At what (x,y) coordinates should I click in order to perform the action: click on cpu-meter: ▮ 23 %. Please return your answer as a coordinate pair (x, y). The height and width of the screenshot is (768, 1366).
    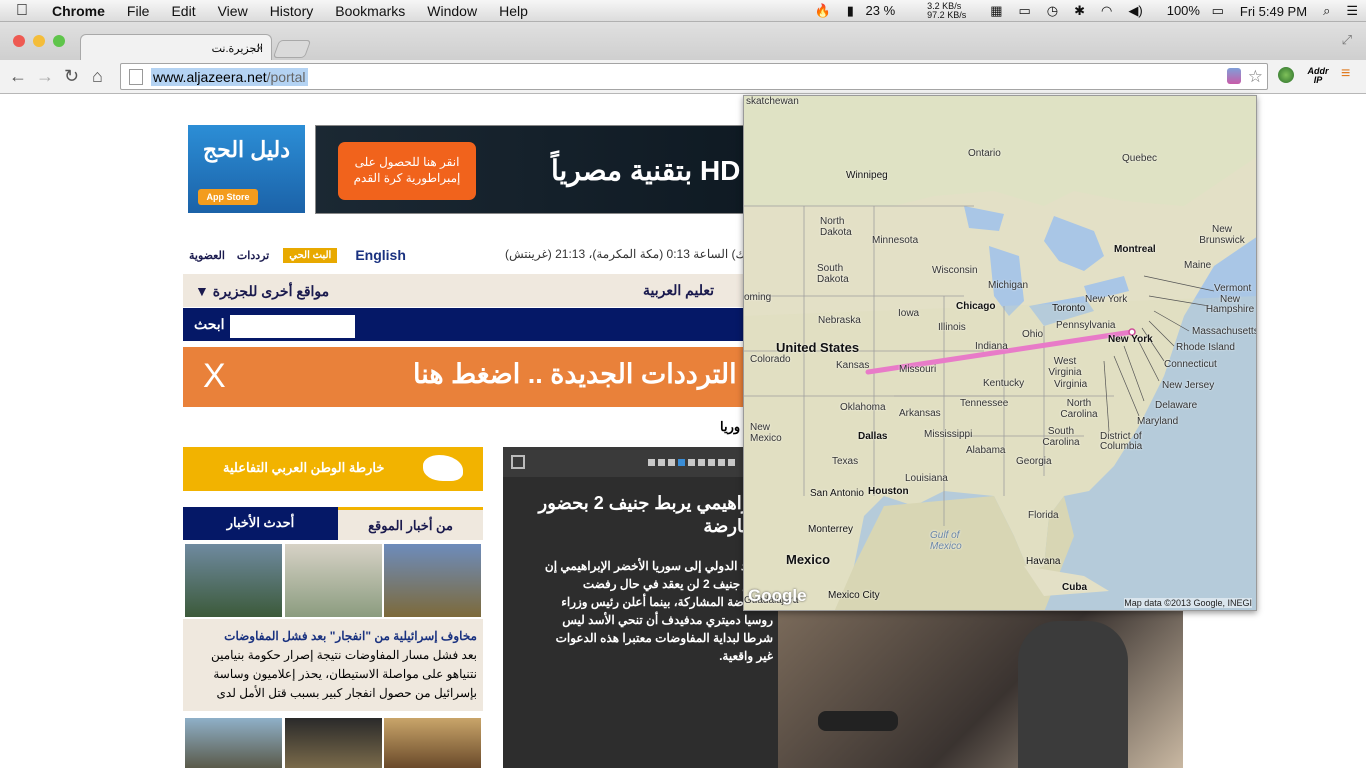
    Looking at the image, I should click on (875, 11).